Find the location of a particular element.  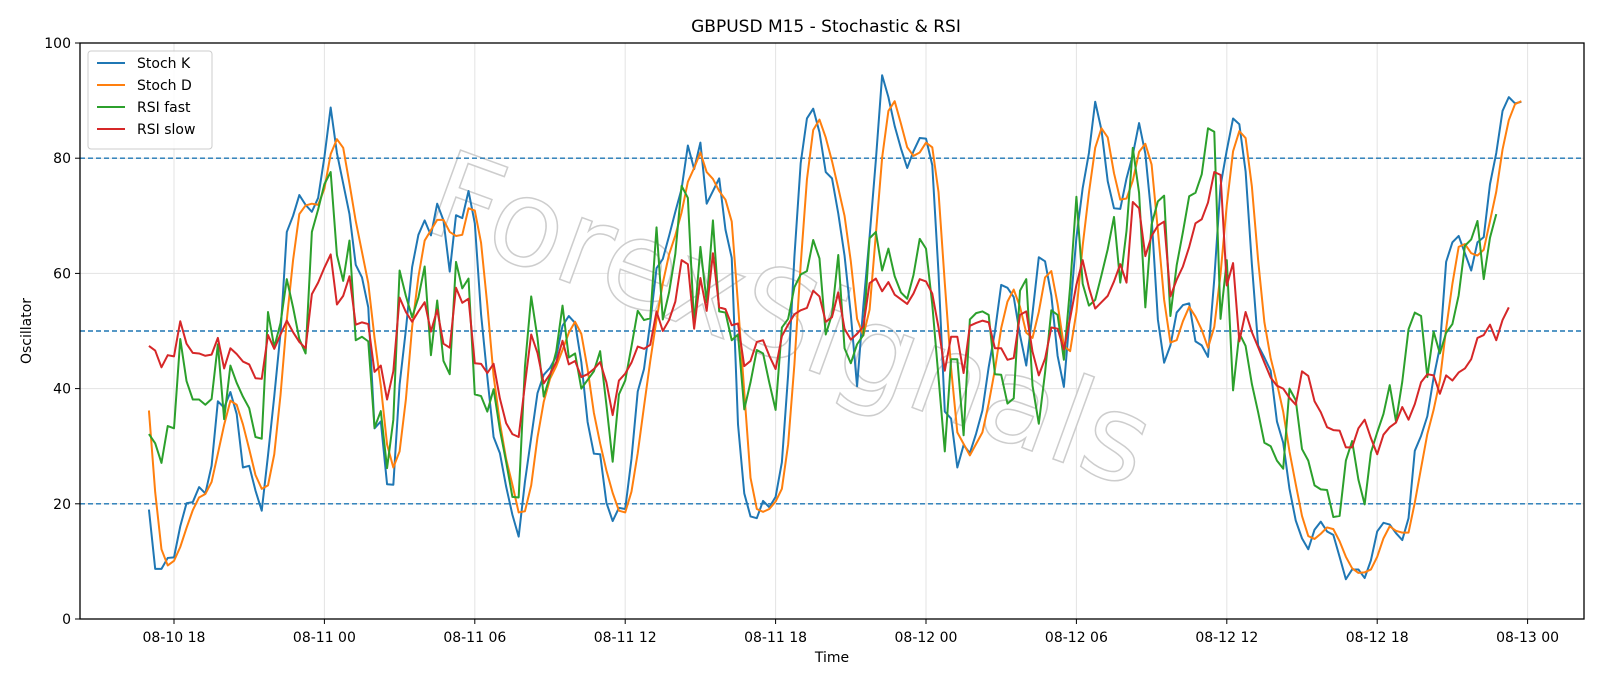

x-tick-label: 08-11 06 is located at coordinates (474, 638).